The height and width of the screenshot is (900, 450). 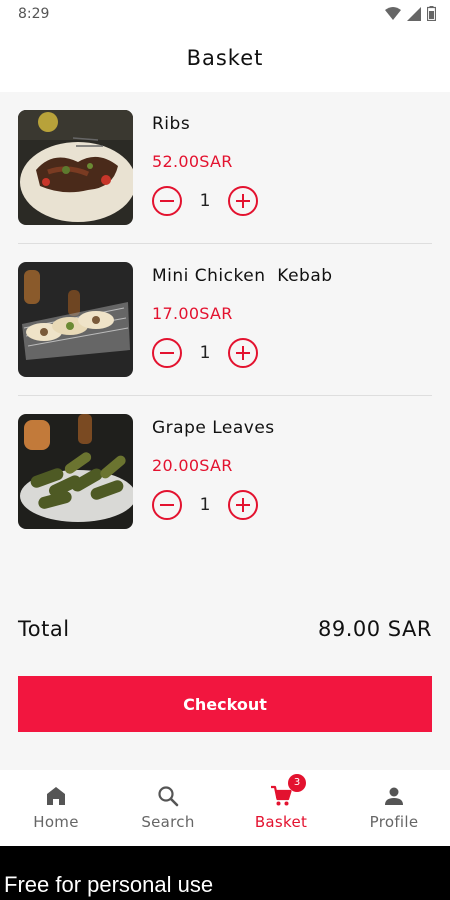 I want to click on ribs-photo, so click(x=75, y=167).